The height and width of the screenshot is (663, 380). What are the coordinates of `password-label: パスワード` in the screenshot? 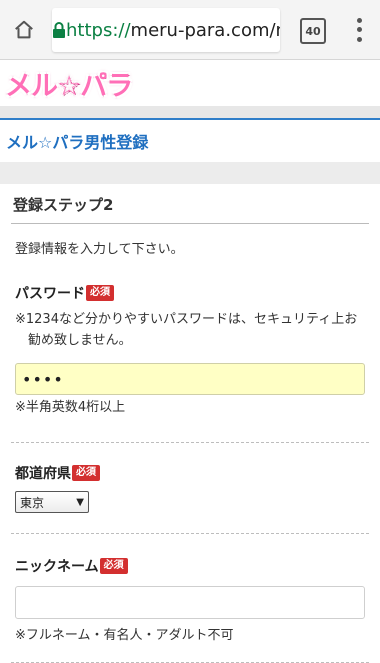 It's located at (50, 294).